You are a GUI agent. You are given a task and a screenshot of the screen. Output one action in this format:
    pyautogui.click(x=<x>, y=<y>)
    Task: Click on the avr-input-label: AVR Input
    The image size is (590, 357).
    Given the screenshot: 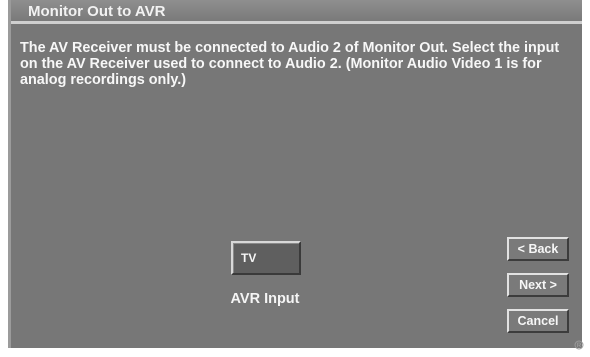 What is the action you would take?
    pyautogui.click(x=265, y=299)
    